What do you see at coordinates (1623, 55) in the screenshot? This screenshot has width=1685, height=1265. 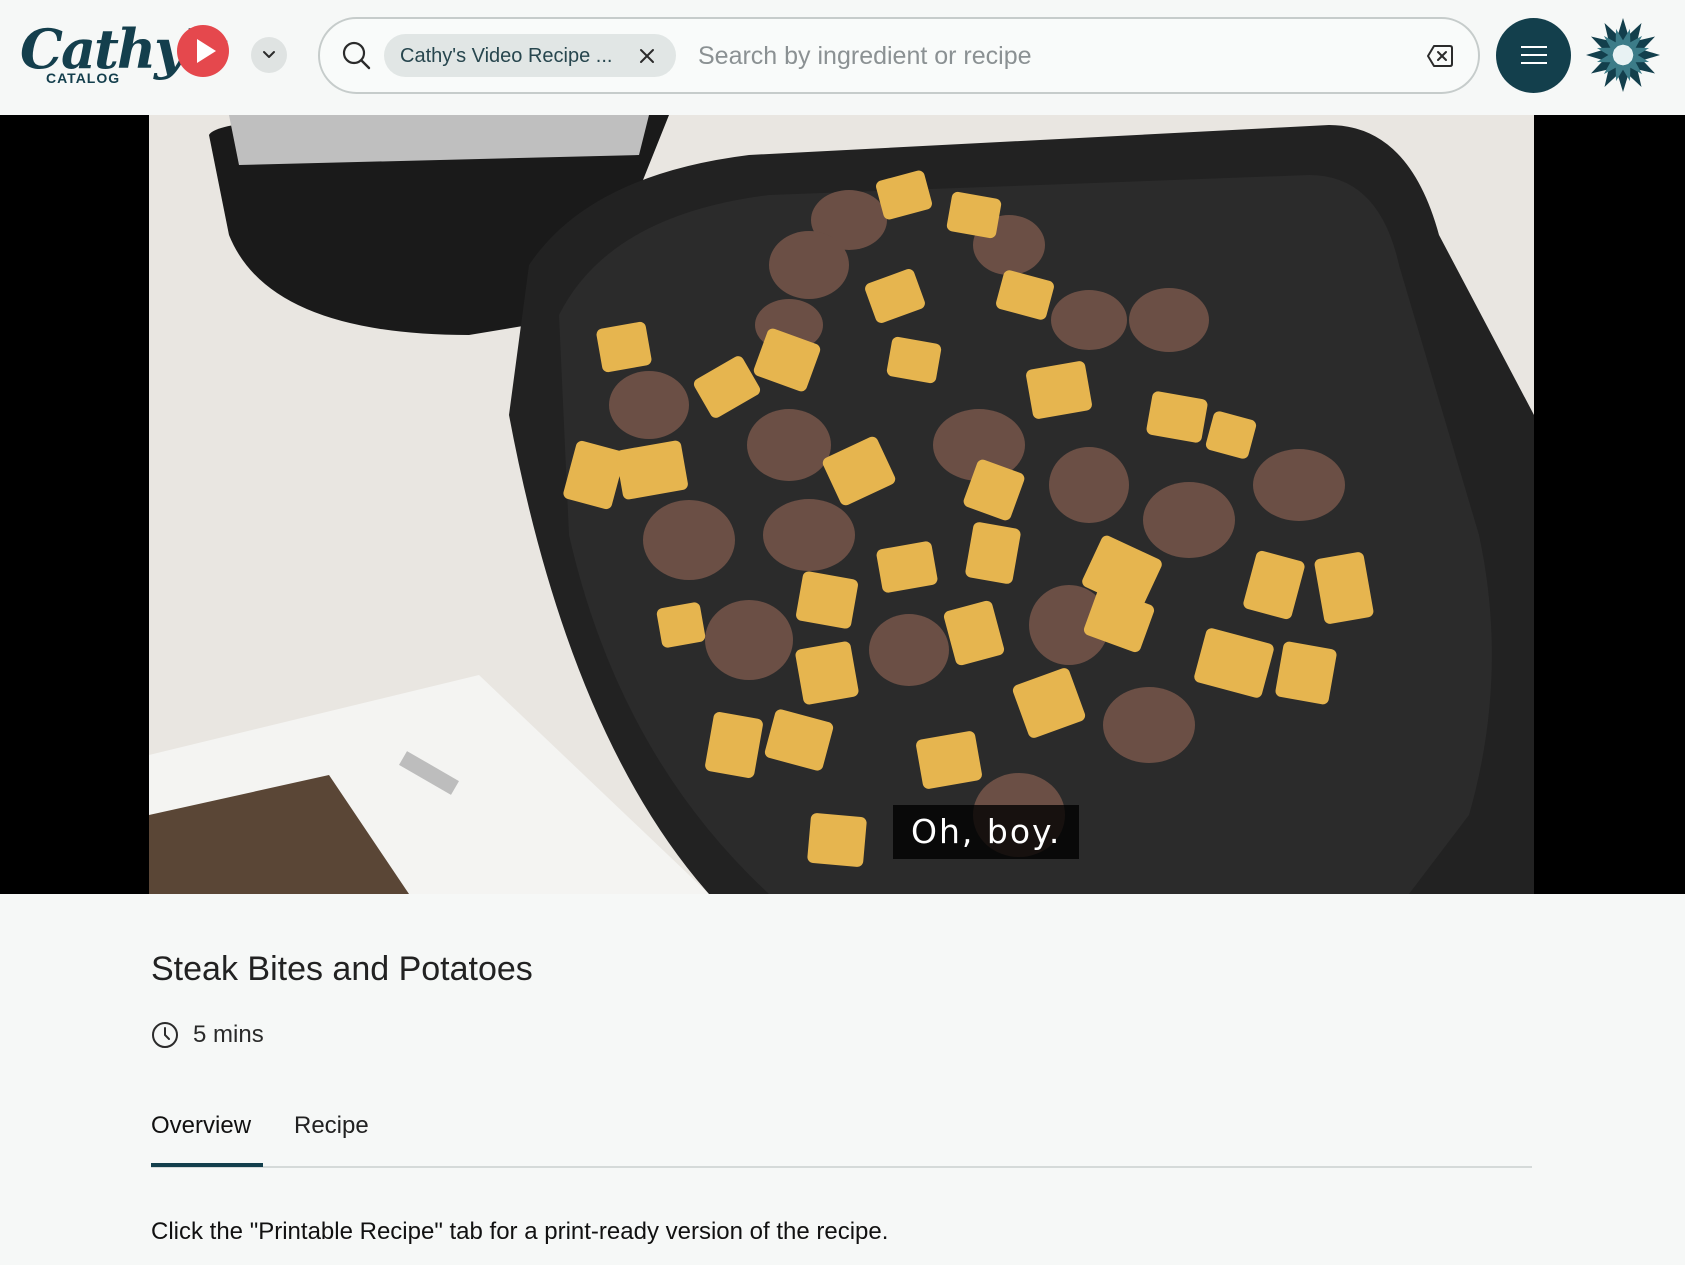 I see `starburst-avatar-icon` at bounding box center [1623, 55].